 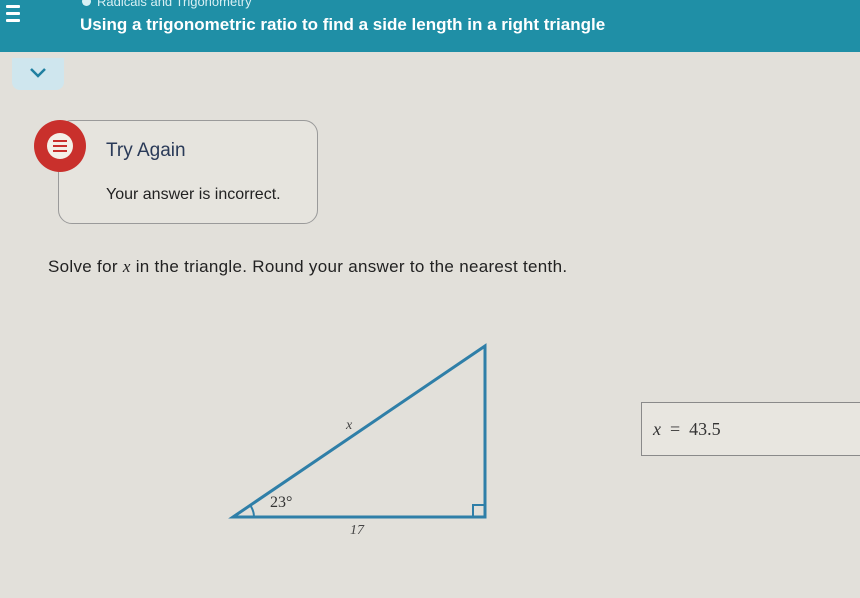 What do you see at coordinates (60, 146) in the screenshot?
I see `feedback-error-icon` at bounding box center [60, 146].